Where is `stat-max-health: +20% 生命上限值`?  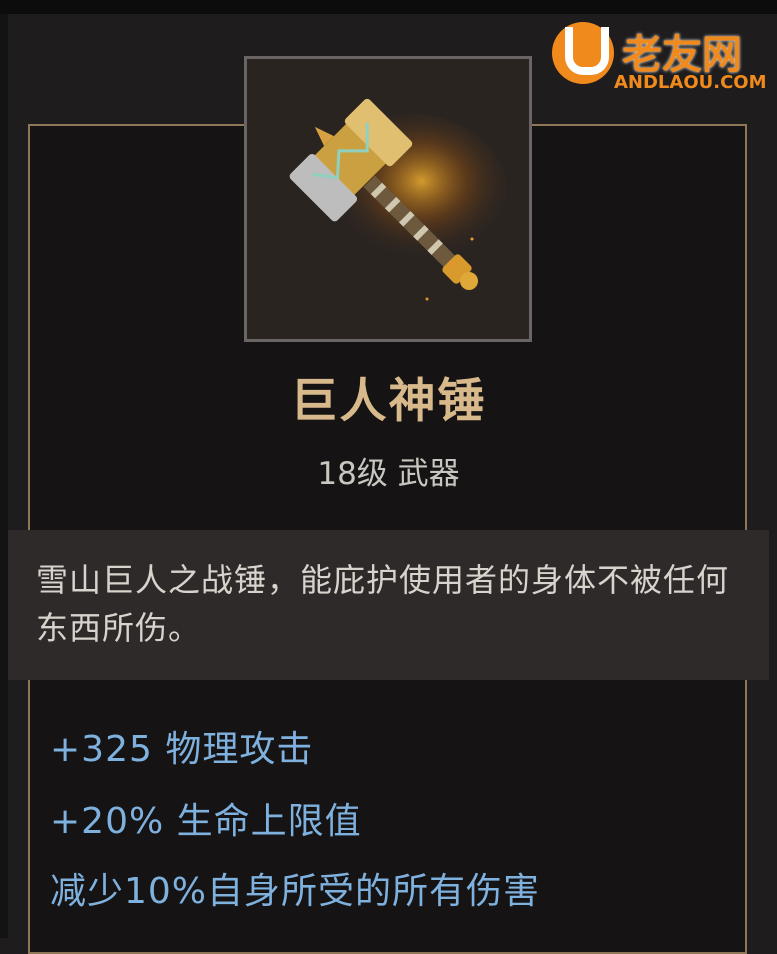 stat-max-health: +20% 生命上限值 is located at coordinates (206, 821).